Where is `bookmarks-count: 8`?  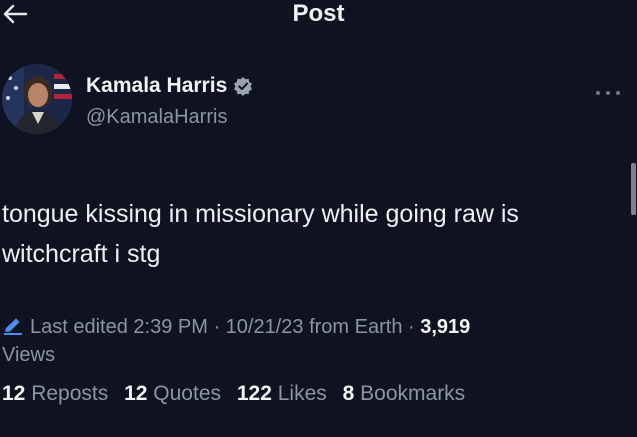
bookmarks-count: 8 is located at coordinates (348, 393).